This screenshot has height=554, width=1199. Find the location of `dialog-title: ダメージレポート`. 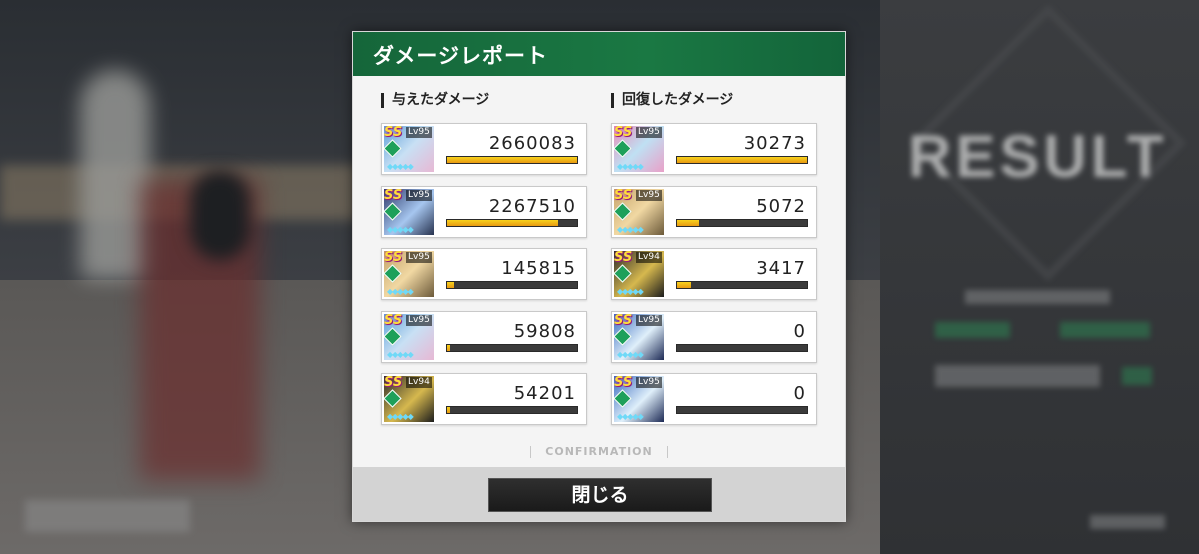

dialog-title: ダメージレポート is located at coordinates (460, 56).